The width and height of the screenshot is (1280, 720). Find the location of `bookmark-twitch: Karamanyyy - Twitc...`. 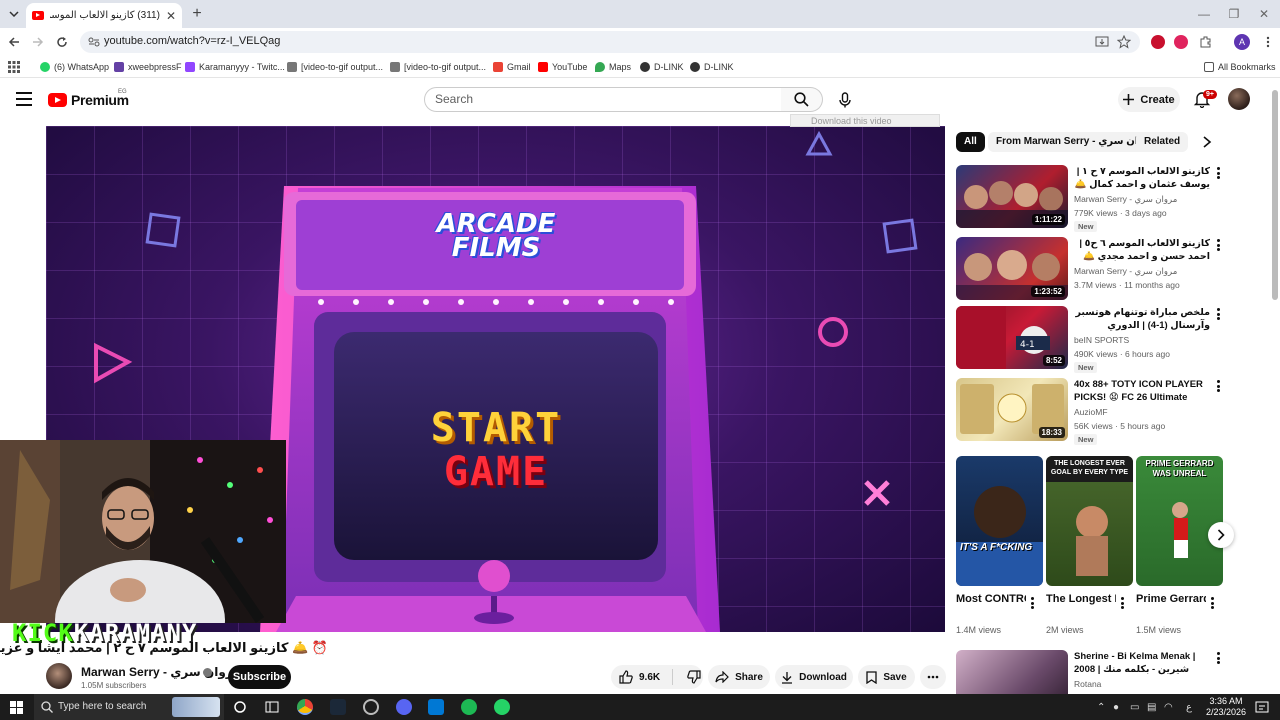

bookmark-twitch: Karamanyyy - Twitc... is located at coordinates (235, 67).